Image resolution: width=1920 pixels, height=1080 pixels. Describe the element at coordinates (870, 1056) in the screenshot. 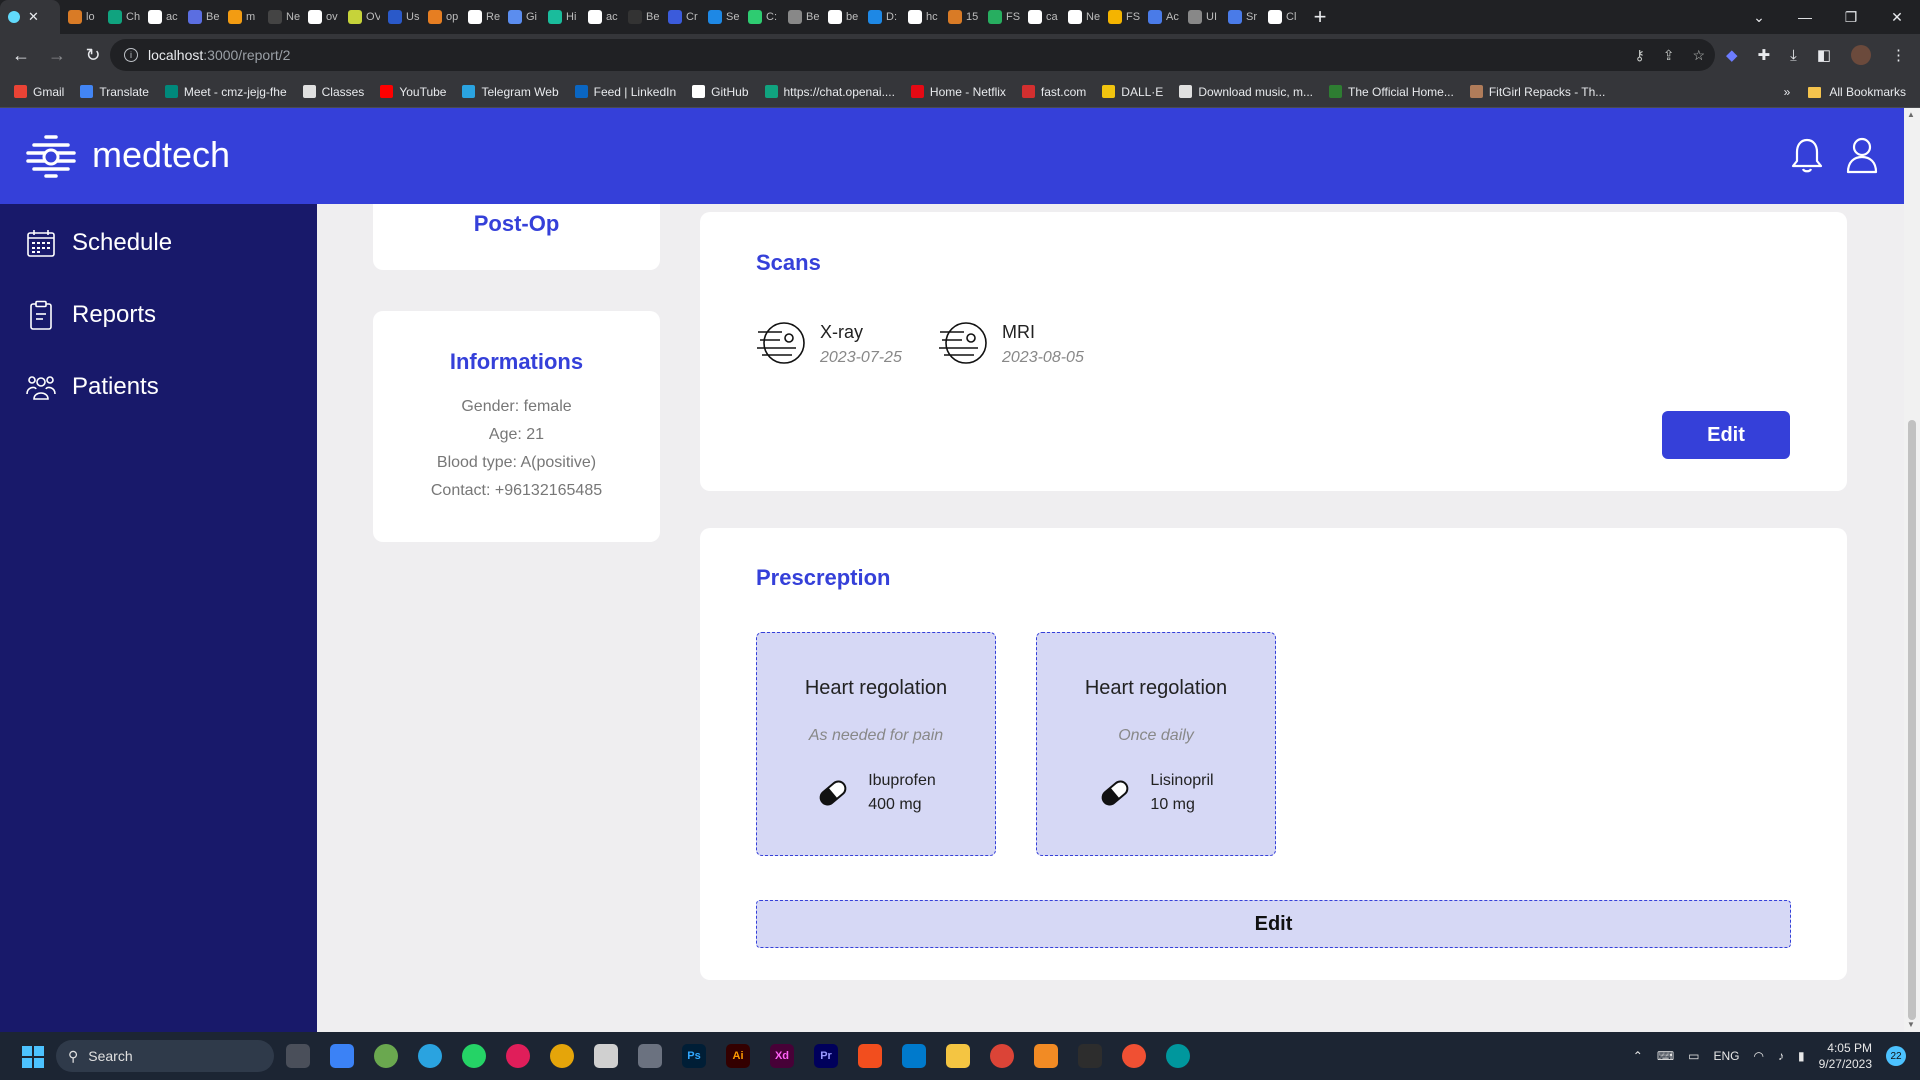

I see `figma-icon` at that location.